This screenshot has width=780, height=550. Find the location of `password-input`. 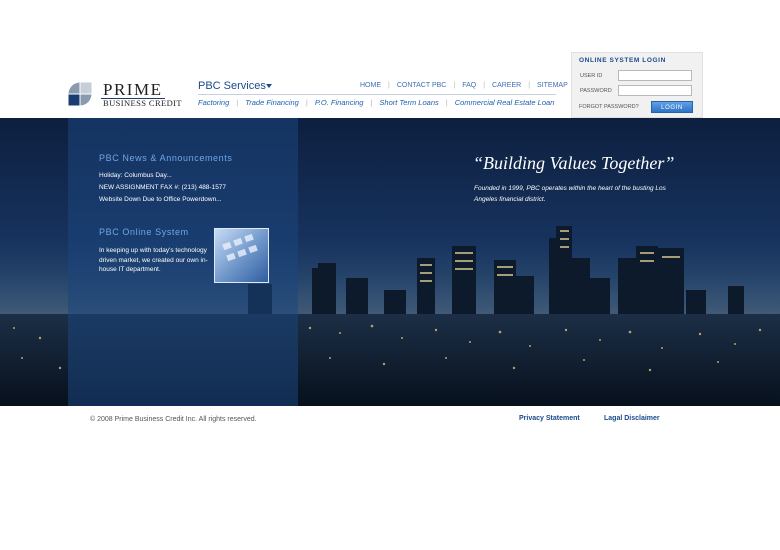

password-input is located at coordinates (655, 90).